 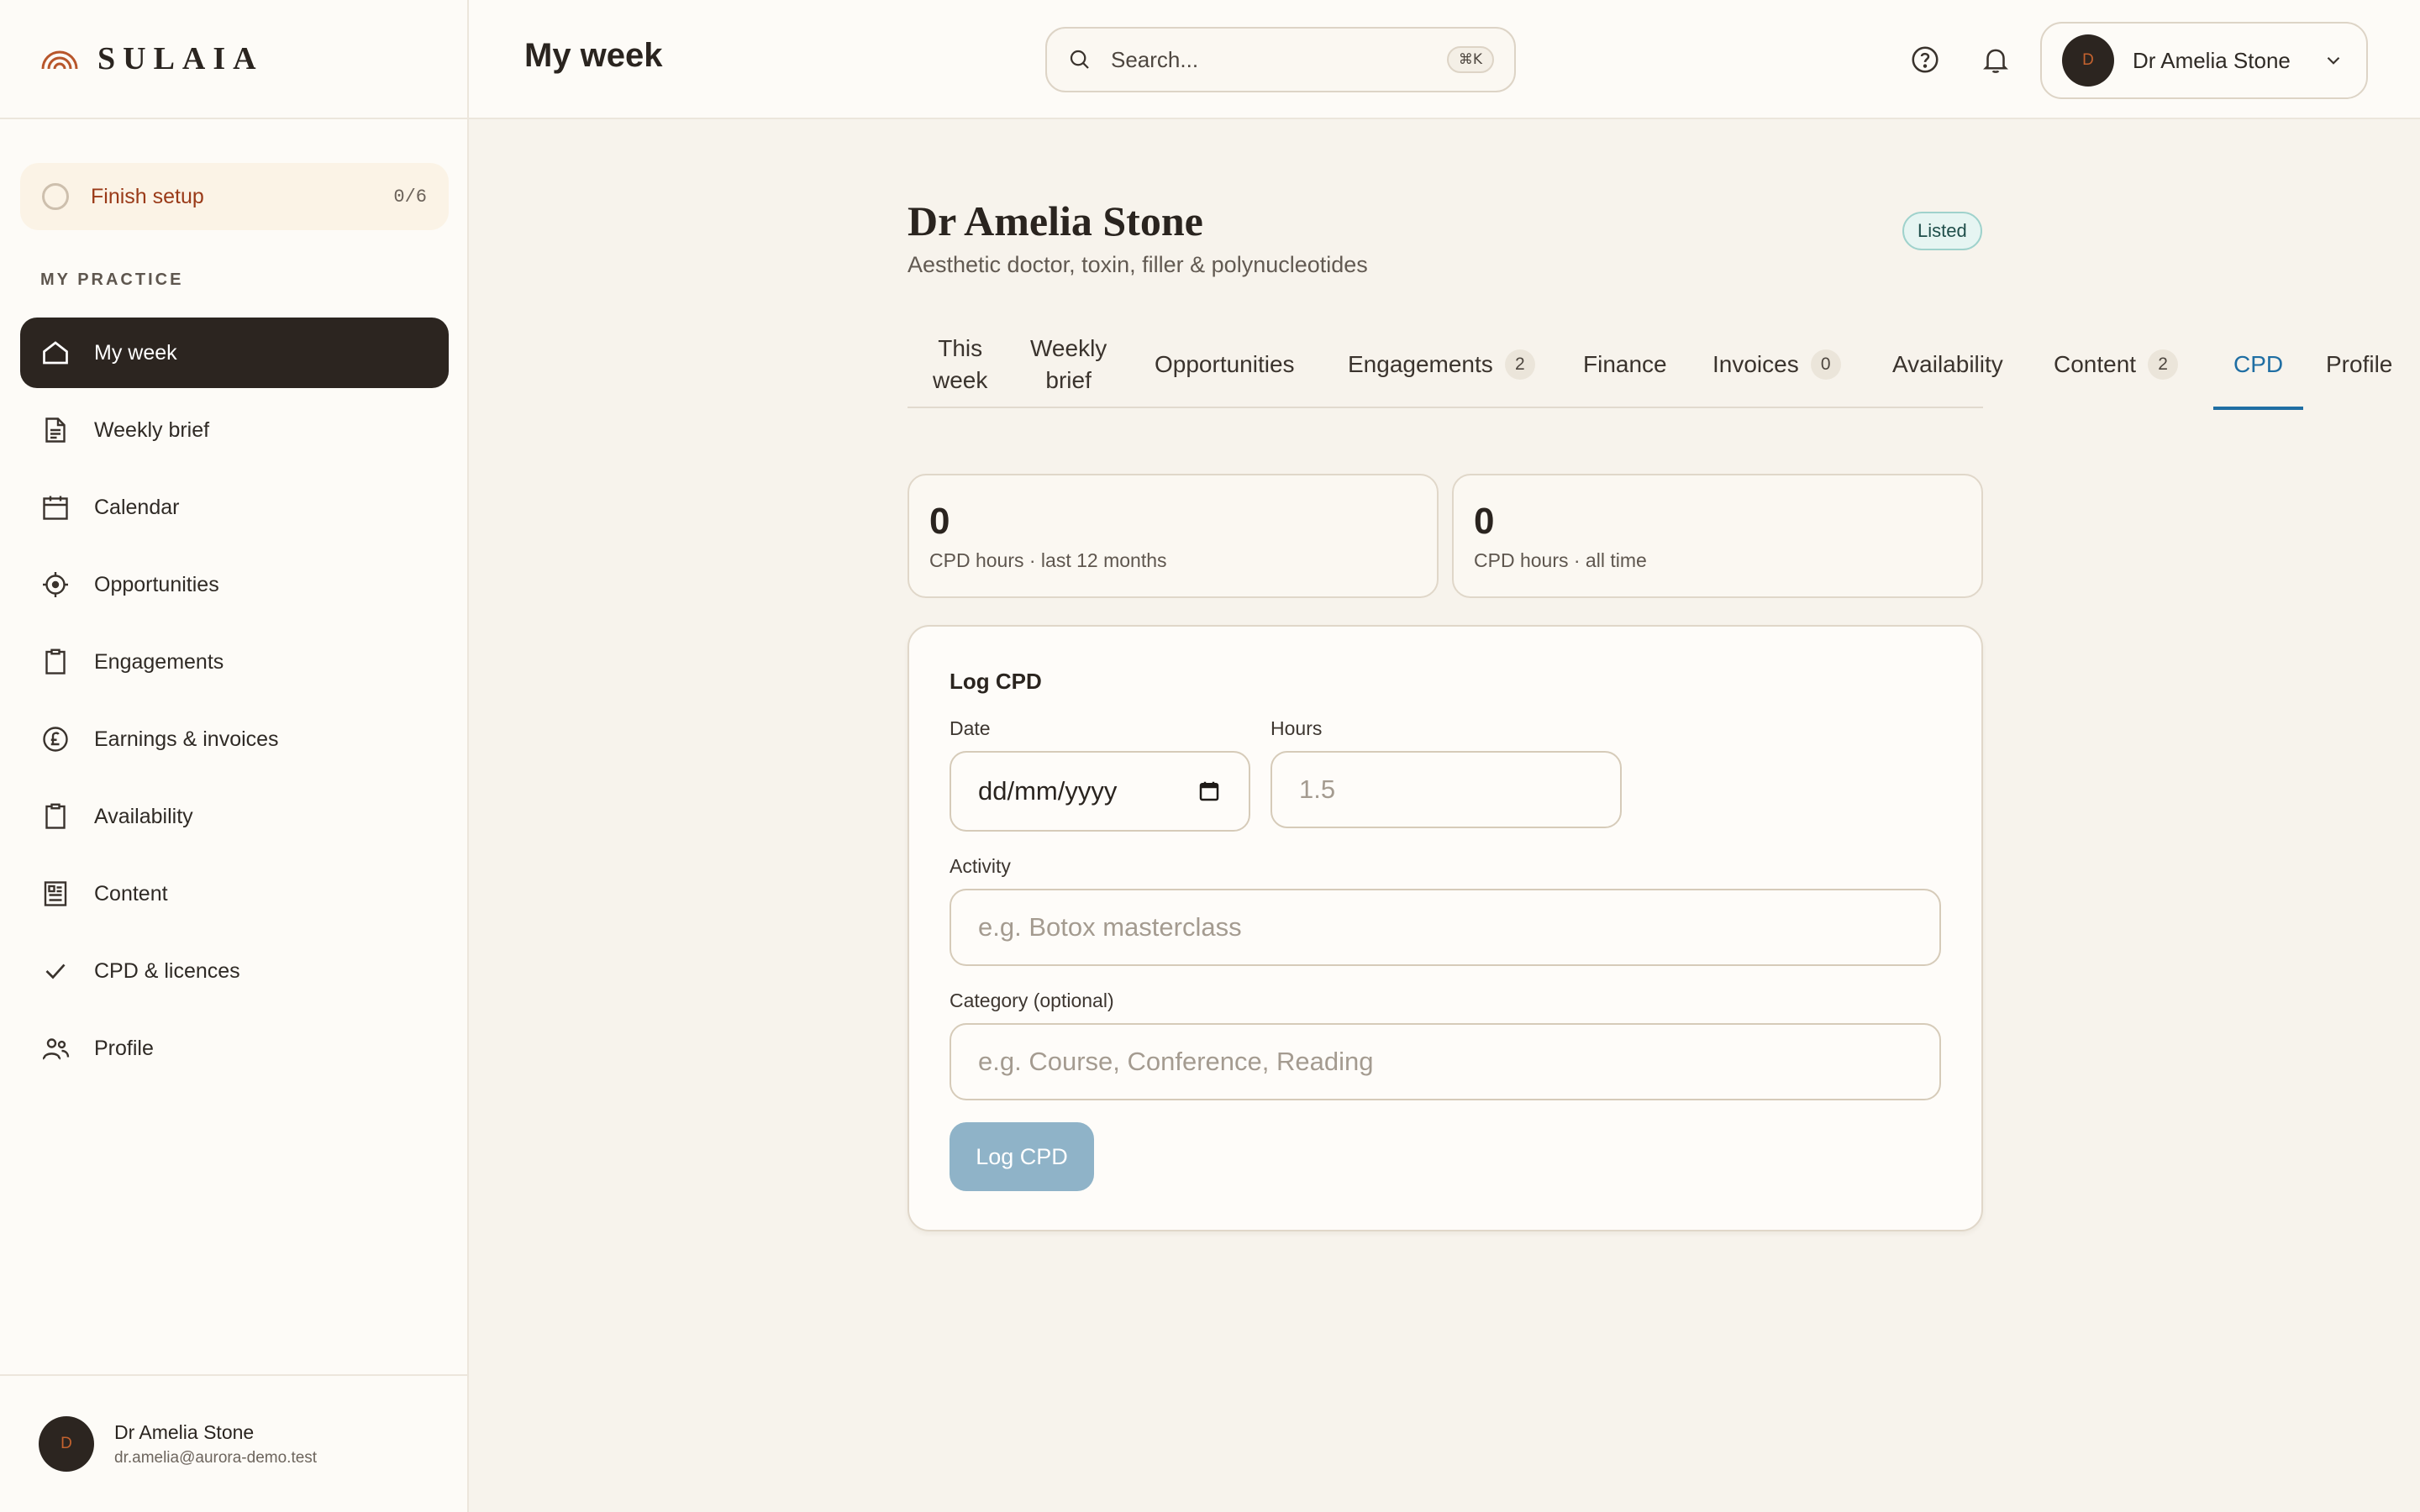 What do you see at coordinates (234, 353) in the screenshot?
I see `sidebar-item-my-week: My week` at bounding box center [234, 353].